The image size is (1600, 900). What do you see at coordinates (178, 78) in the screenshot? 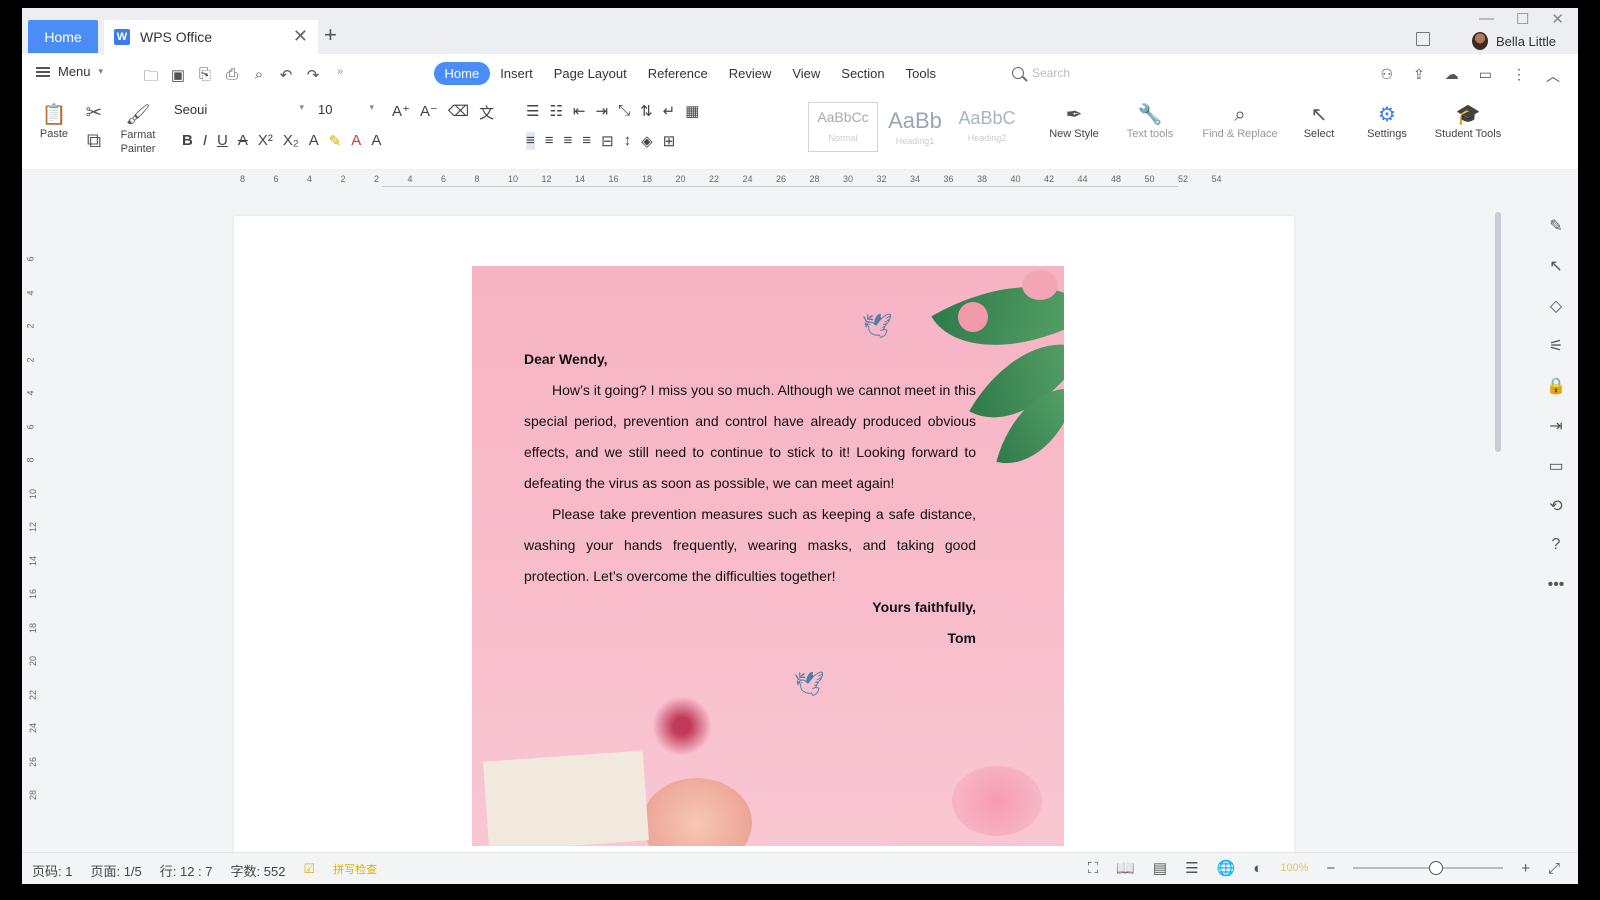
I see `save-icon: ▣` at bounding box center [178, 78].